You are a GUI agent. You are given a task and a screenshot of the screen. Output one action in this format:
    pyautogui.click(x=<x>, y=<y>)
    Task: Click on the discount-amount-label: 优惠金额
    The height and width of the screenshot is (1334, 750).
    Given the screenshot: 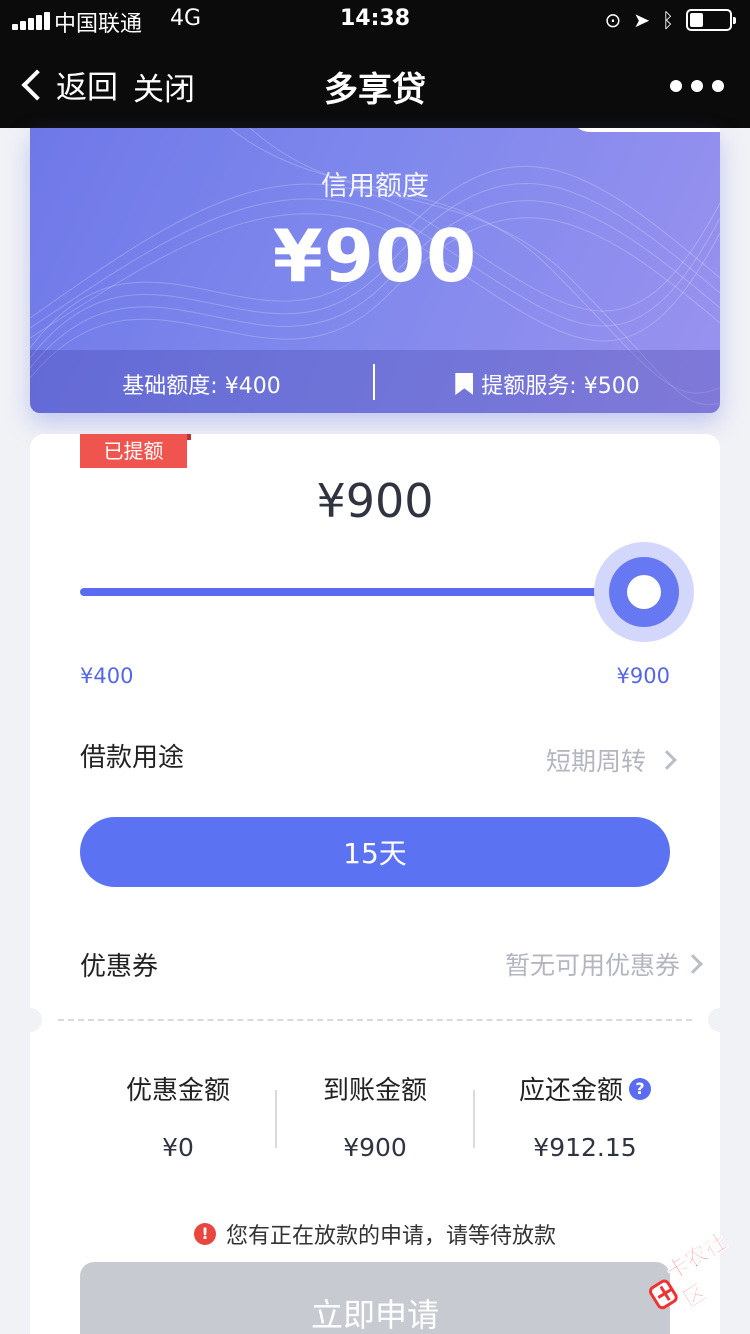 What is the action you would take?
    pyautogui.click(x=177, y=1091)
    